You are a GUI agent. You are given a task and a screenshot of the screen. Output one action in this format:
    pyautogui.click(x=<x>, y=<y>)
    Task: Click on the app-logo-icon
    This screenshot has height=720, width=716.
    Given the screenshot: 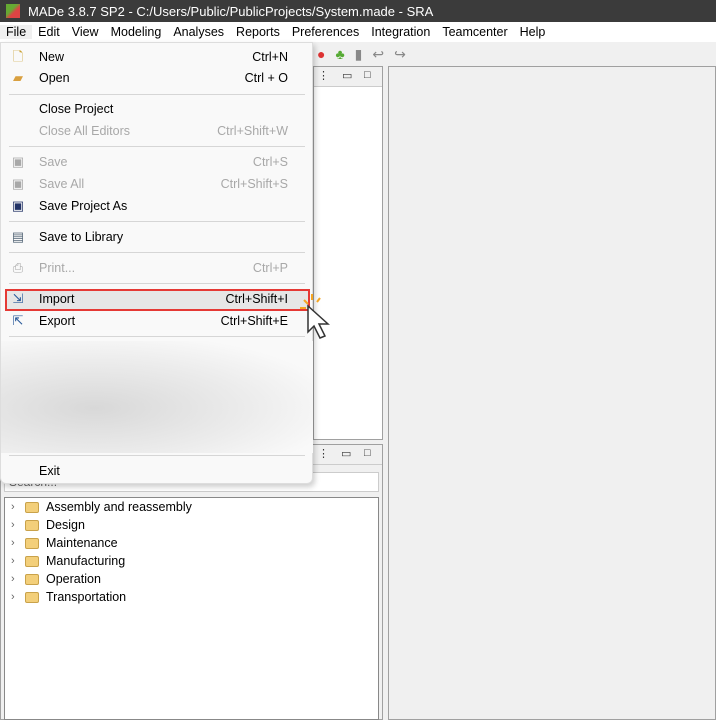 What is the action you would take?
    pyautogui.click(x=13, y=11)
    